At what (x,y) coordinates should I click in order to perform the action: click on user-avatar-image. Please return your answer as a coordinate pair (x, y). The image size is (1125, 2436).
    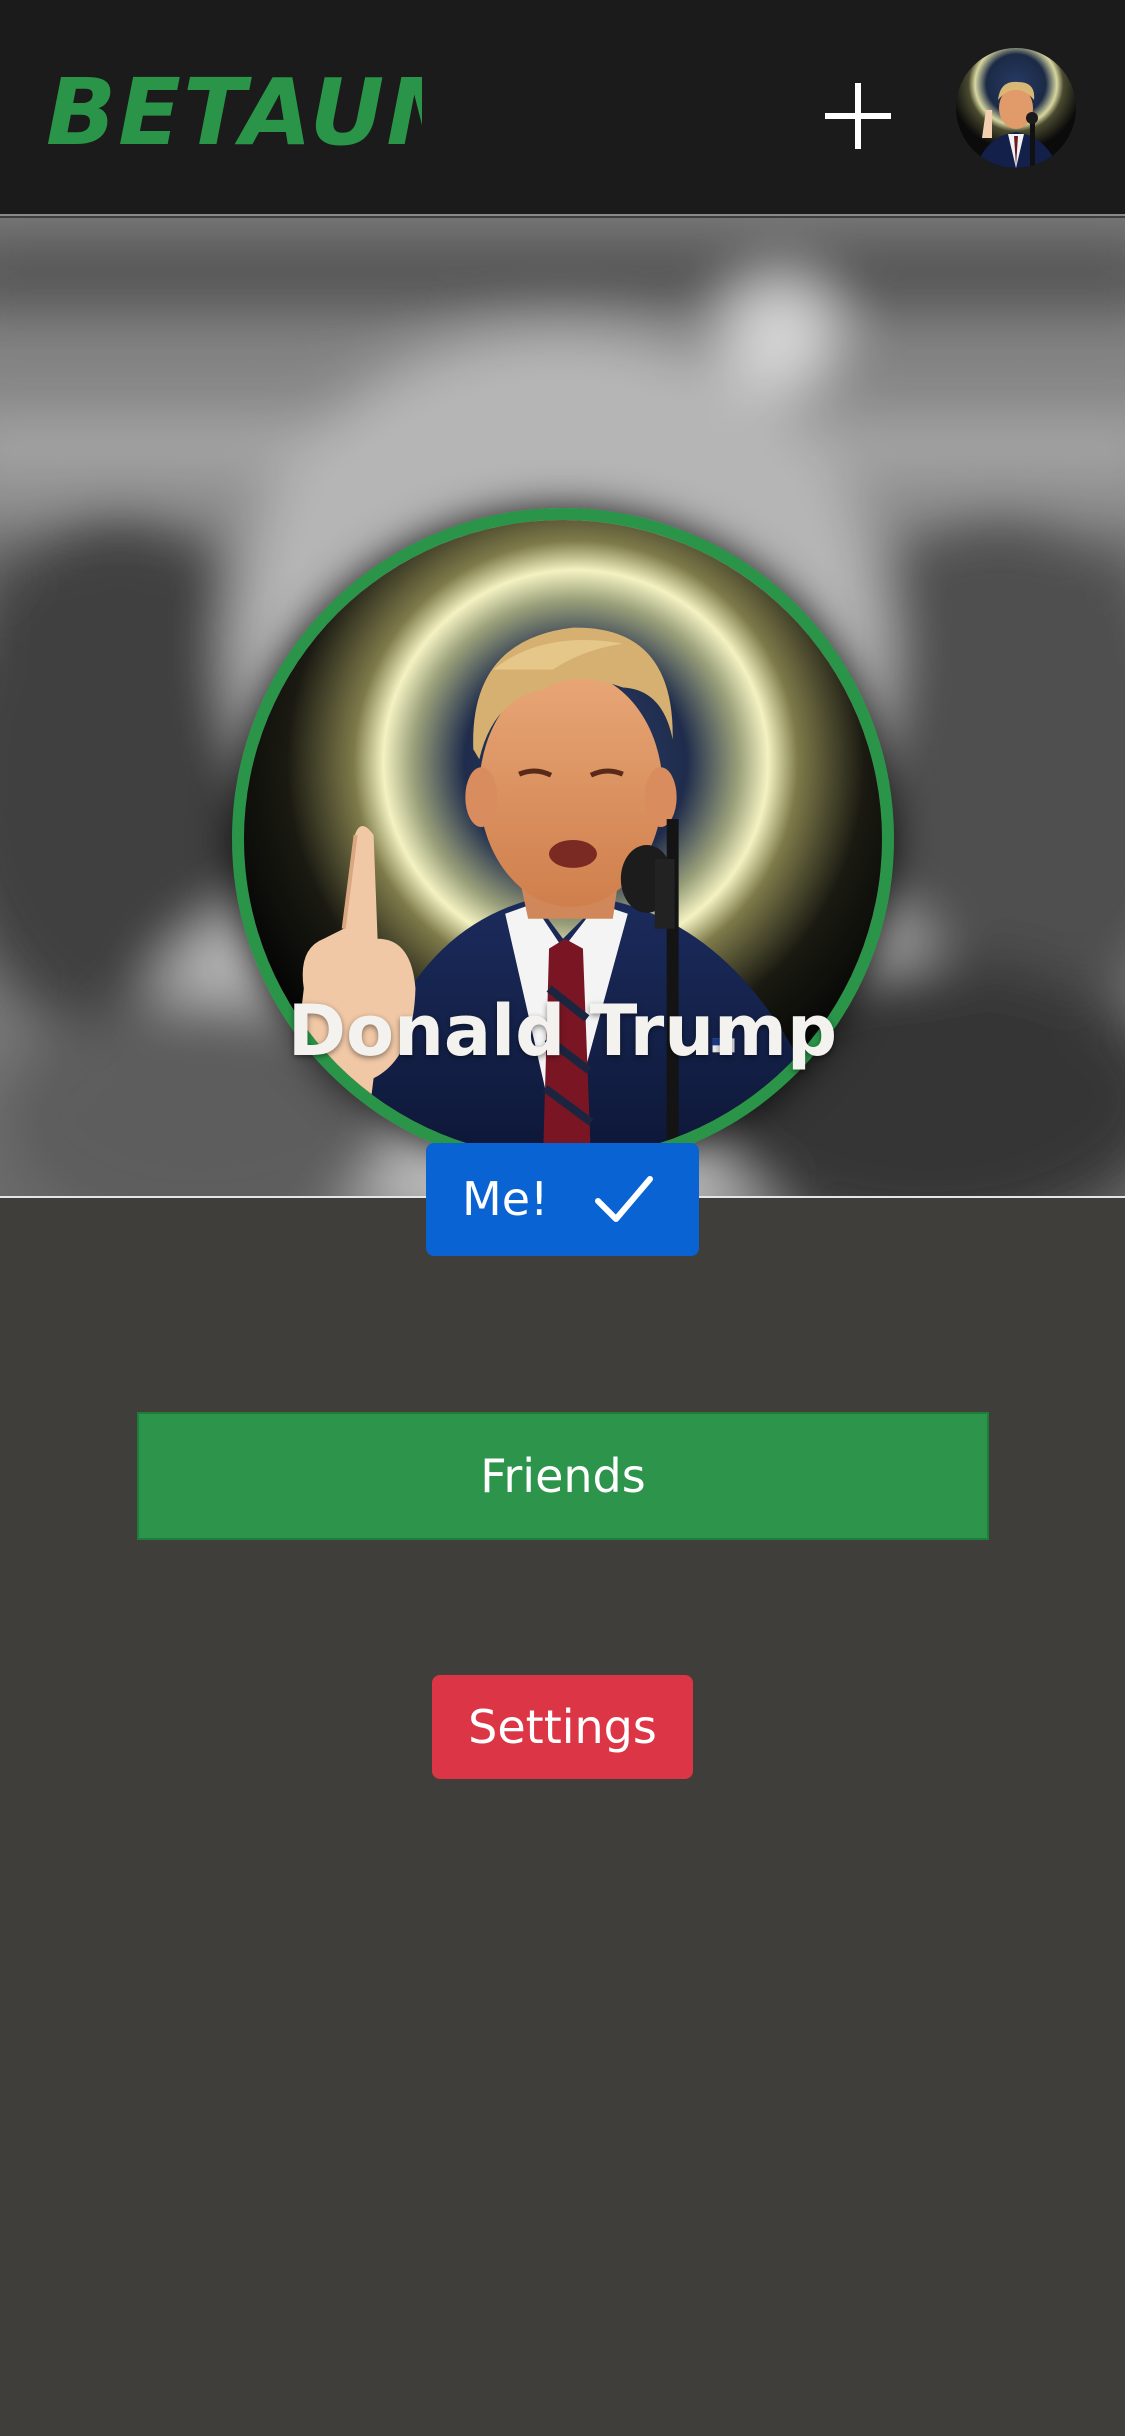
    Looking at the image, I should click on (1016, 108).